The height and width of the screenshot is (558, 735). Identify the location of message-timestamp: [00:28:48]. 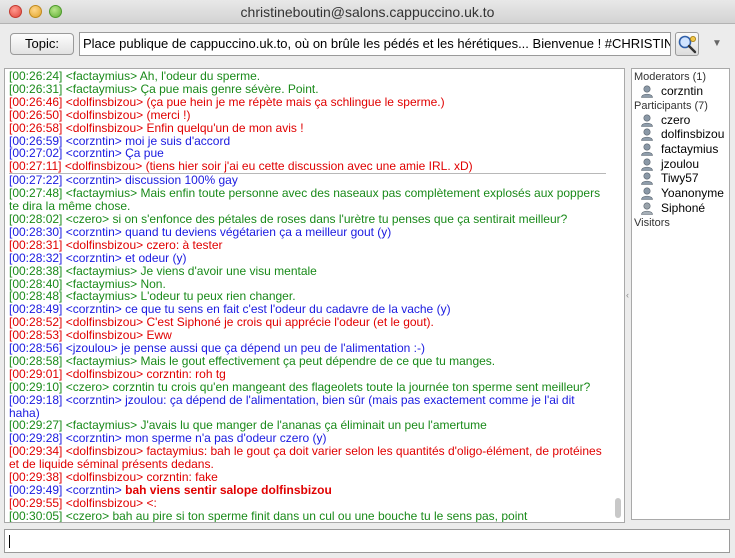
(36, 296).